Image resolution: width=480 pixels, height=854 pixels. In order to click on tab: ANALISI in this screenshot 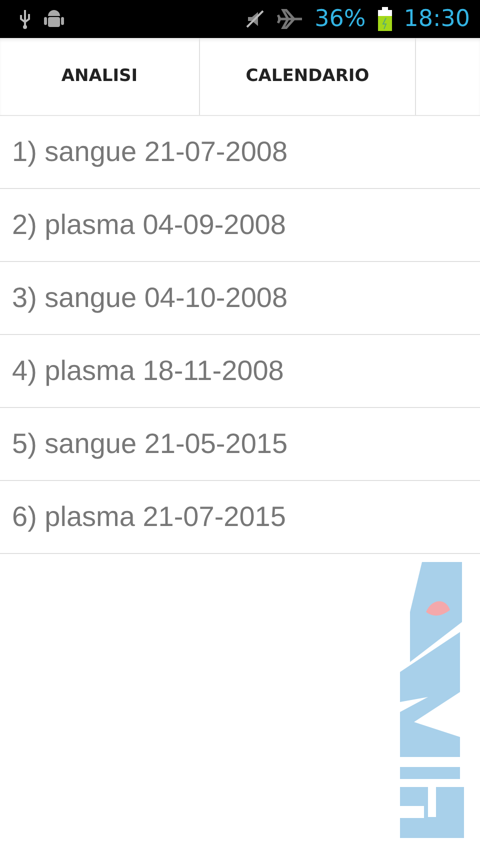, I will do `click(100, 76)`.